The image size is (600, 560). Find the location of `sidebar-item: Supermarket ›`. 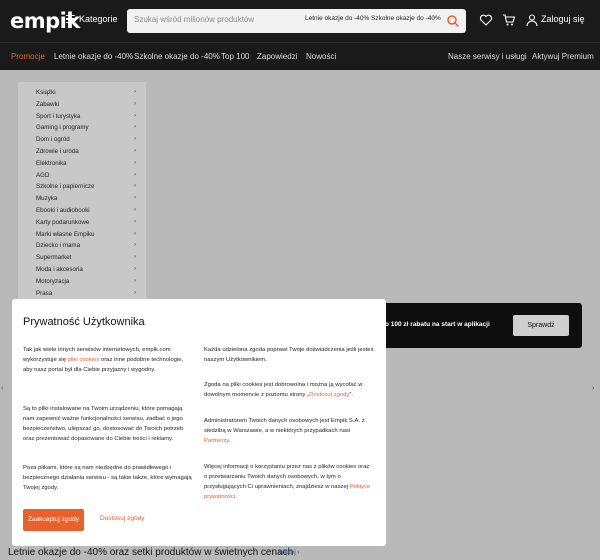

sidebar-item: Supermarket › is located at coordinates (91, 257).